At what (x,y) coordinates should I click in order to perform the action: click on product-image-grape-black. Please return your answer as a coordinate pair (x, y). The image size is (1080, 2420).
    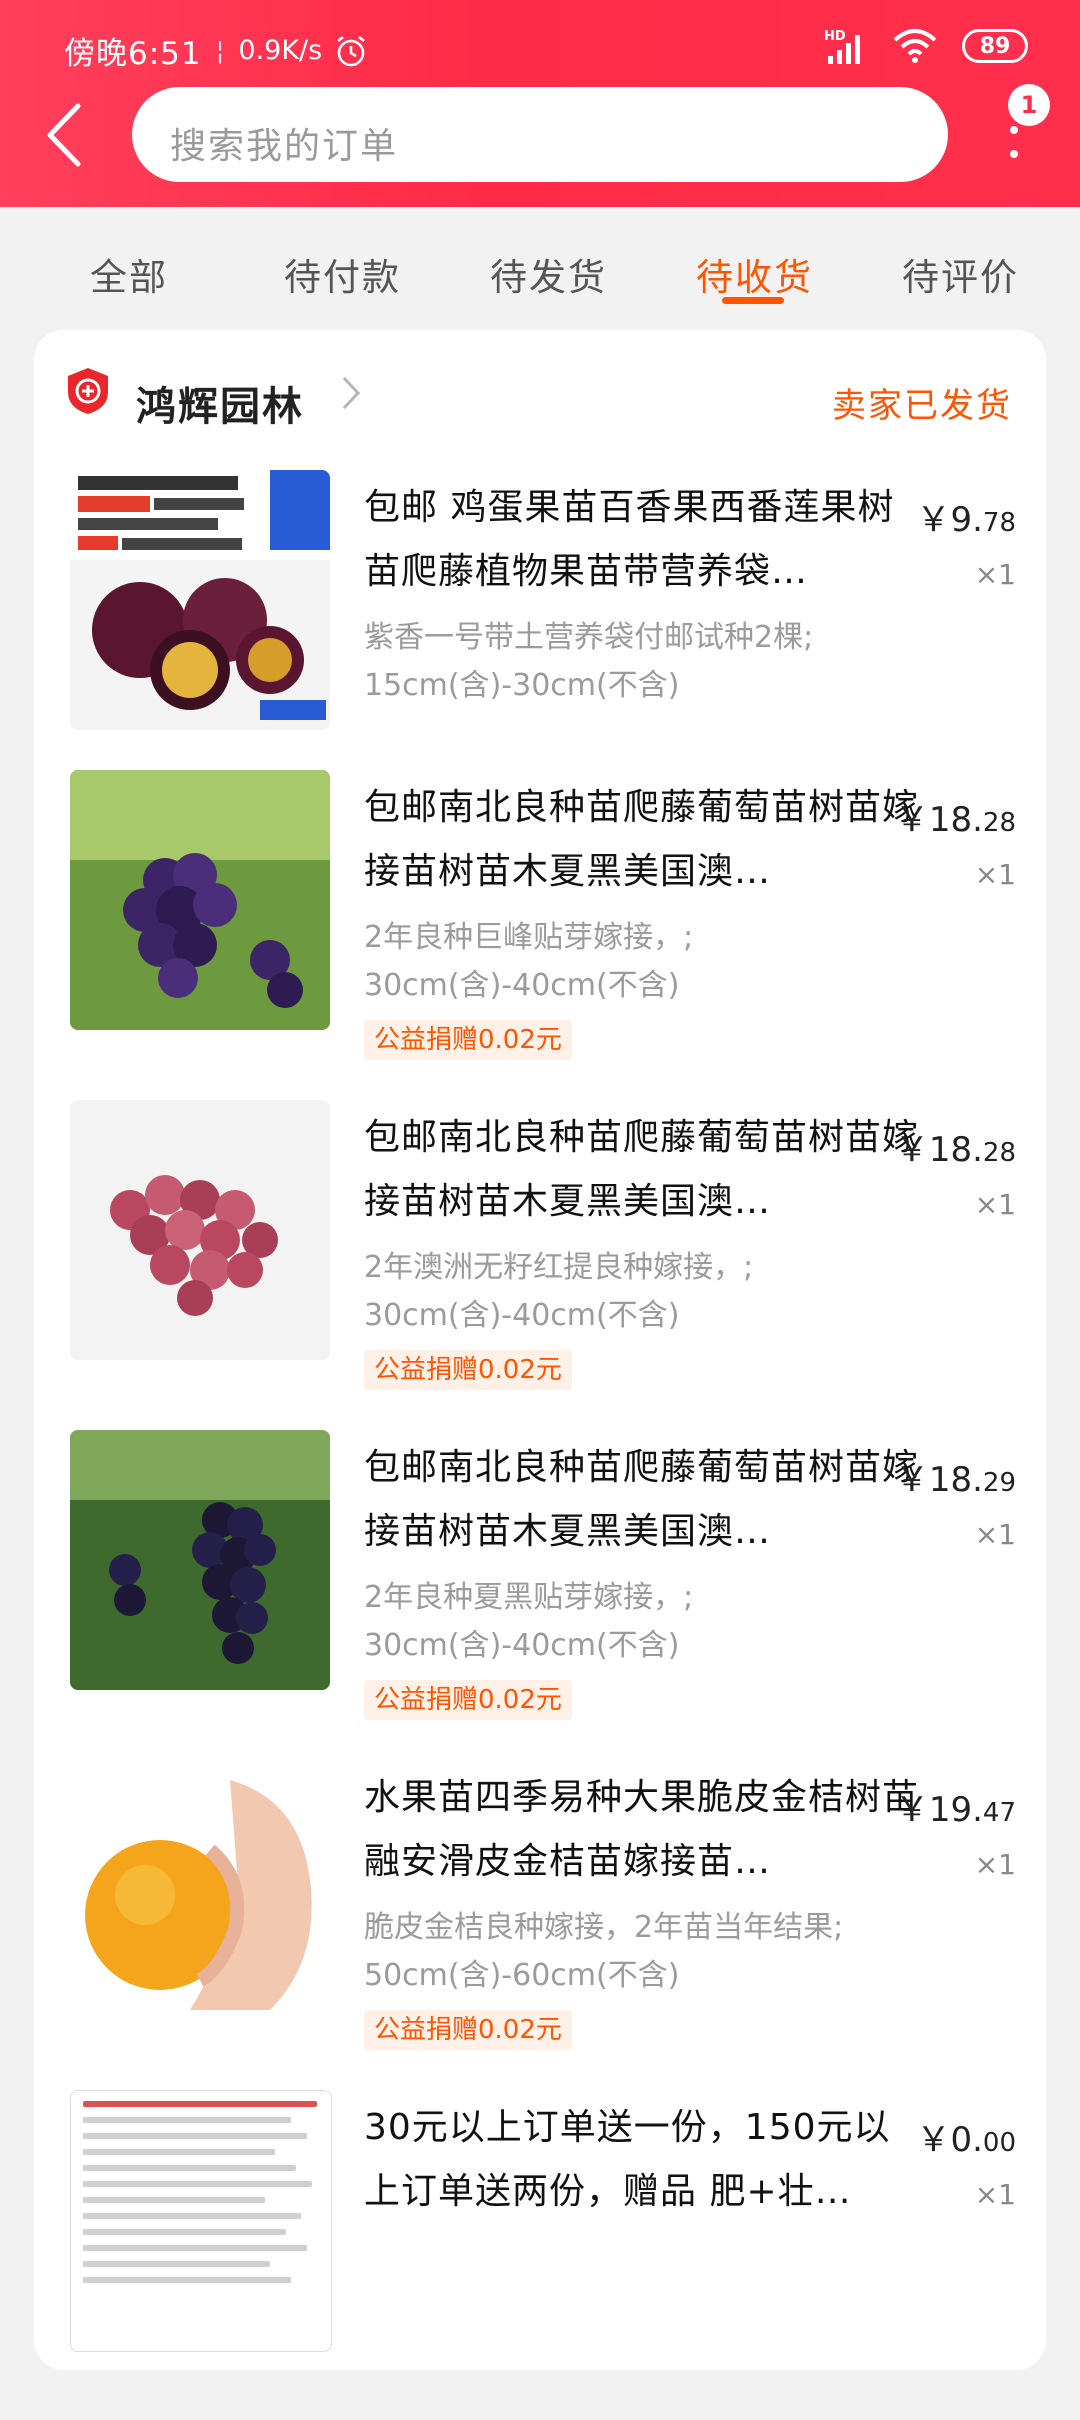
    Looking at the image, I should click on (200, 1560).